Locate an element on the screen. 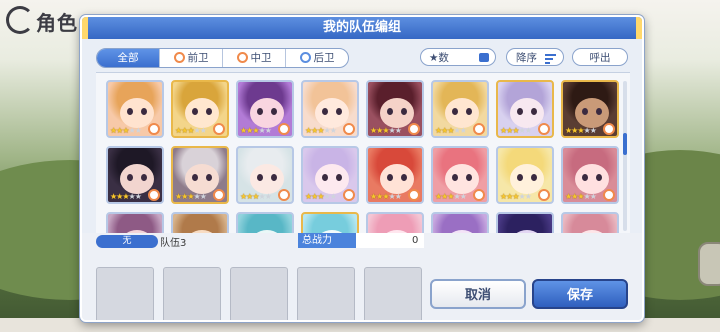 Image resolution: width=720 pixels, height=332 pixels. tab-front: 前卫 is located at coordinates (191, 58).